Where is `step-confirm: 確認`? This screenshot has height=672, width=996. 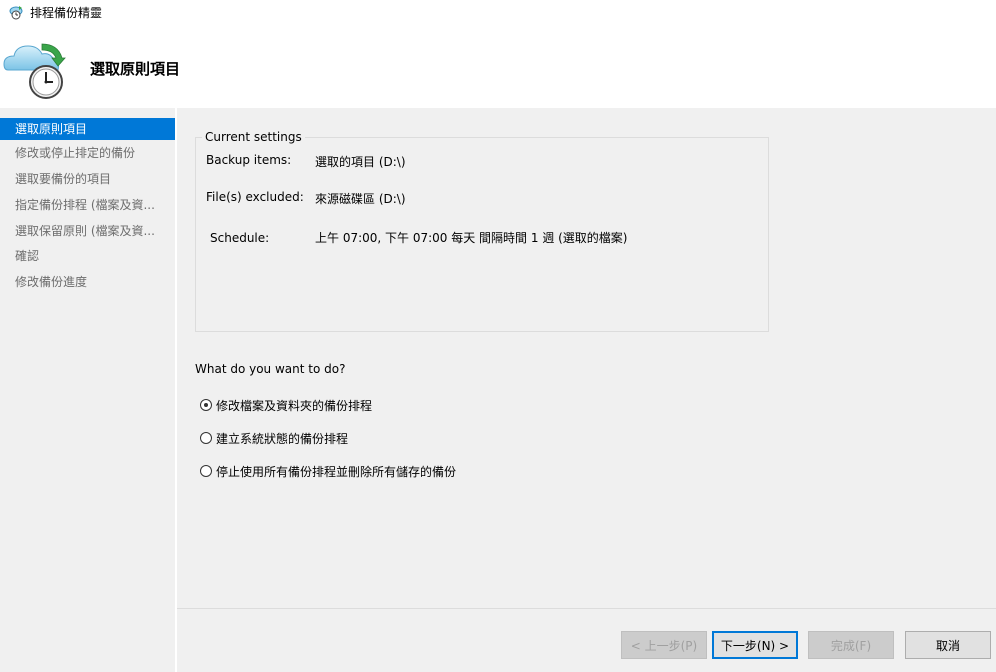 step-confirm: 確認 is located at coordinates (87, 256).